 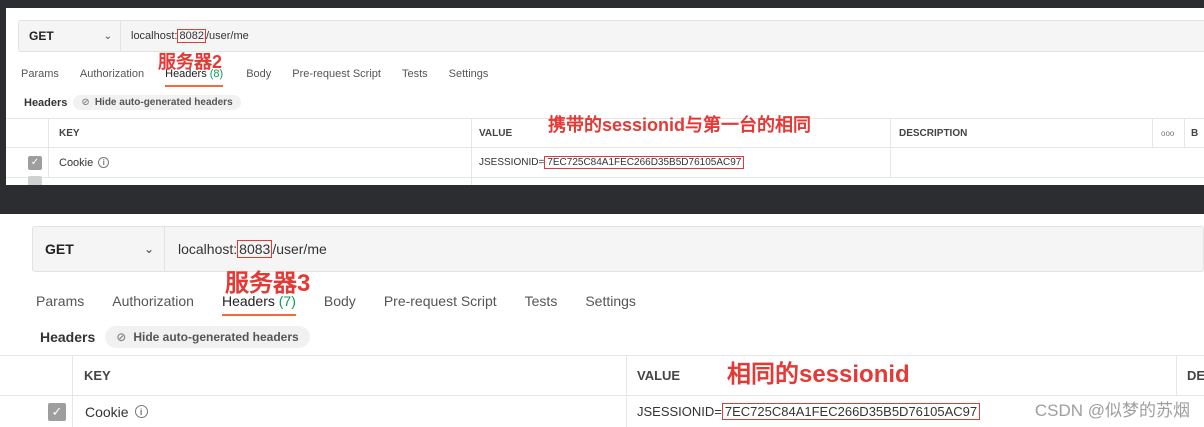 What do you see at coordinates (255, 249) in the screenshot?
I see `url-port-highlight: 8083` at bounding box center [255, 249].